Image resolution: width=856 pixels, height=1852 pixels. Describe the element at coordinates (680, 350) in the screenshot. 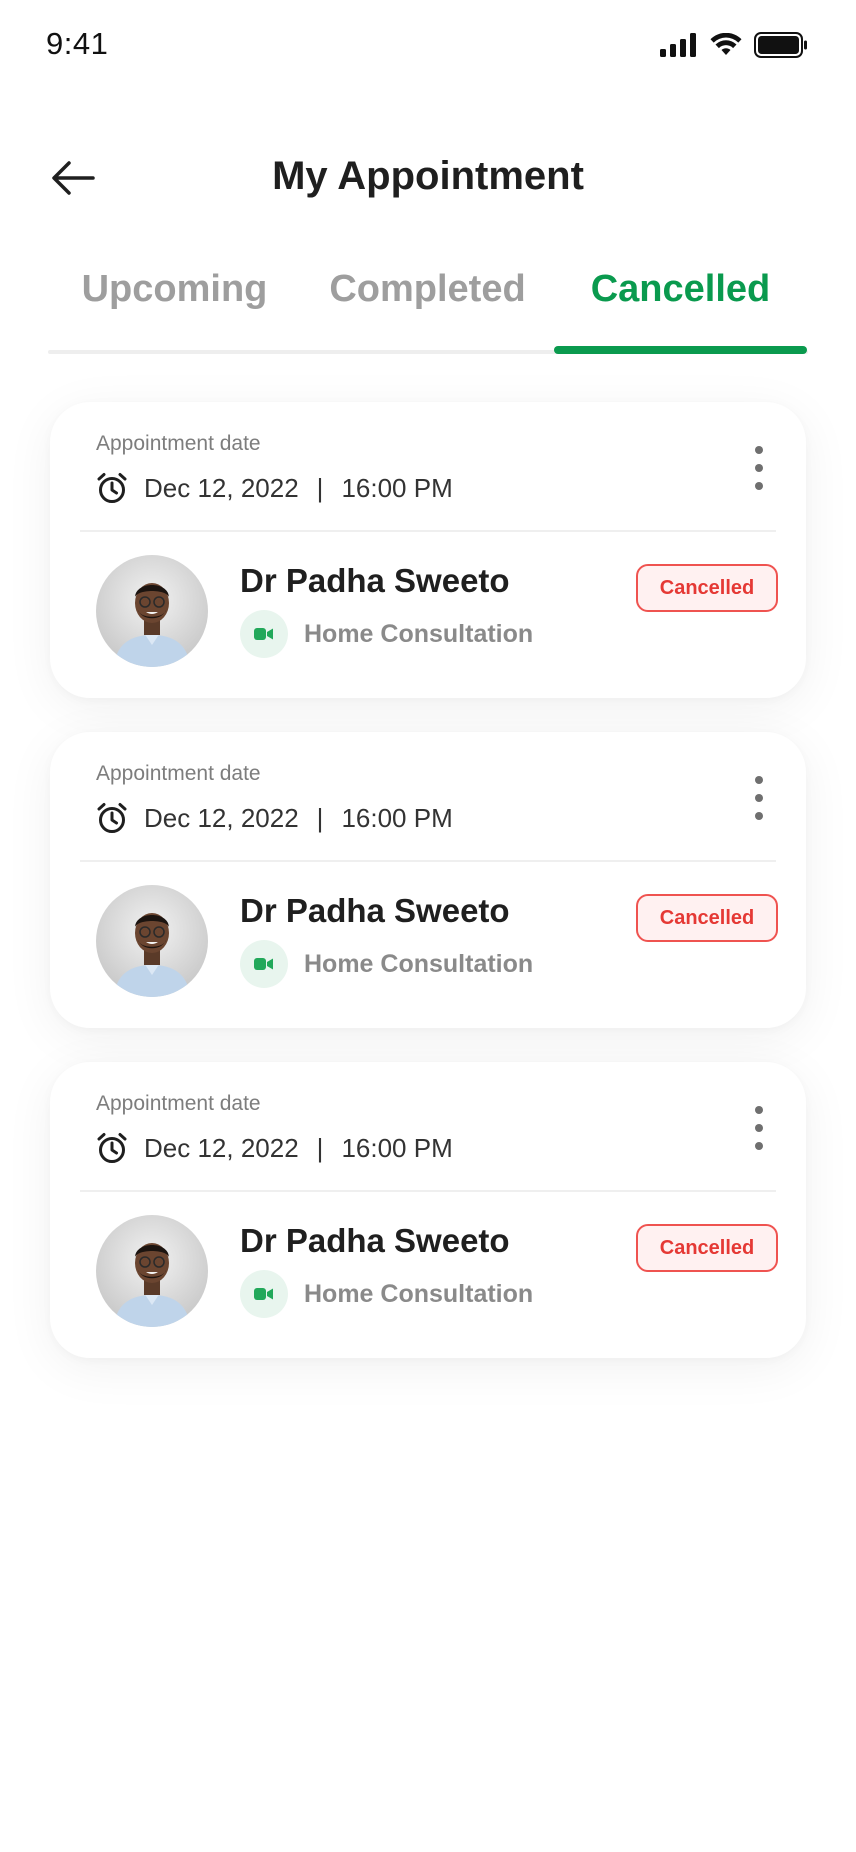

I see `active-tab-indicator` at that location.